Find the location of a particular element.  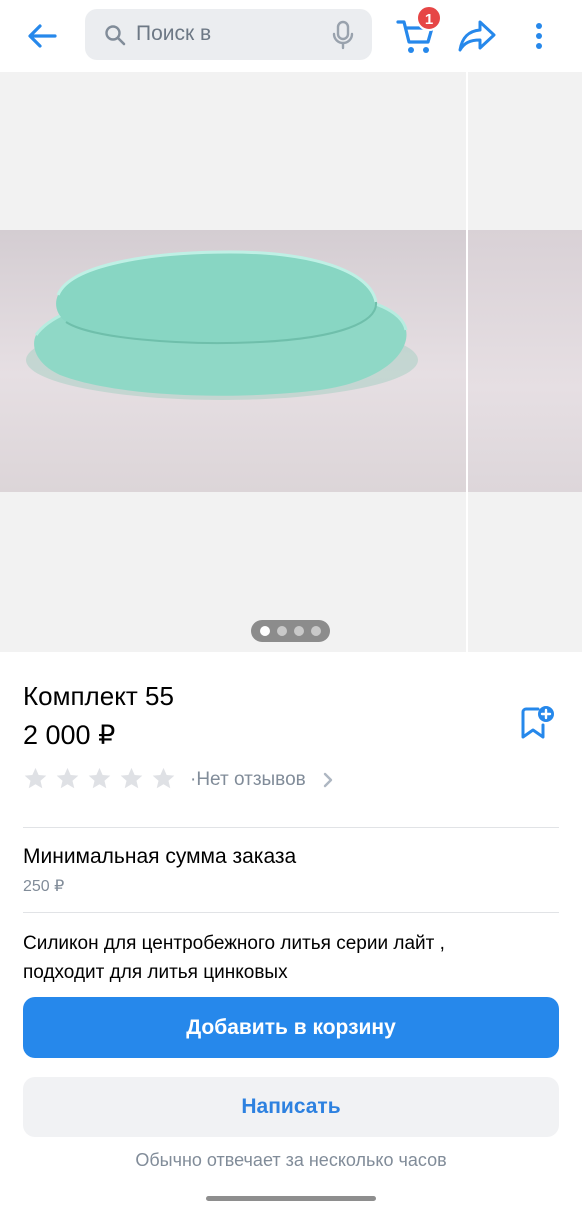

search-icon is located at coordinates (115, 35).